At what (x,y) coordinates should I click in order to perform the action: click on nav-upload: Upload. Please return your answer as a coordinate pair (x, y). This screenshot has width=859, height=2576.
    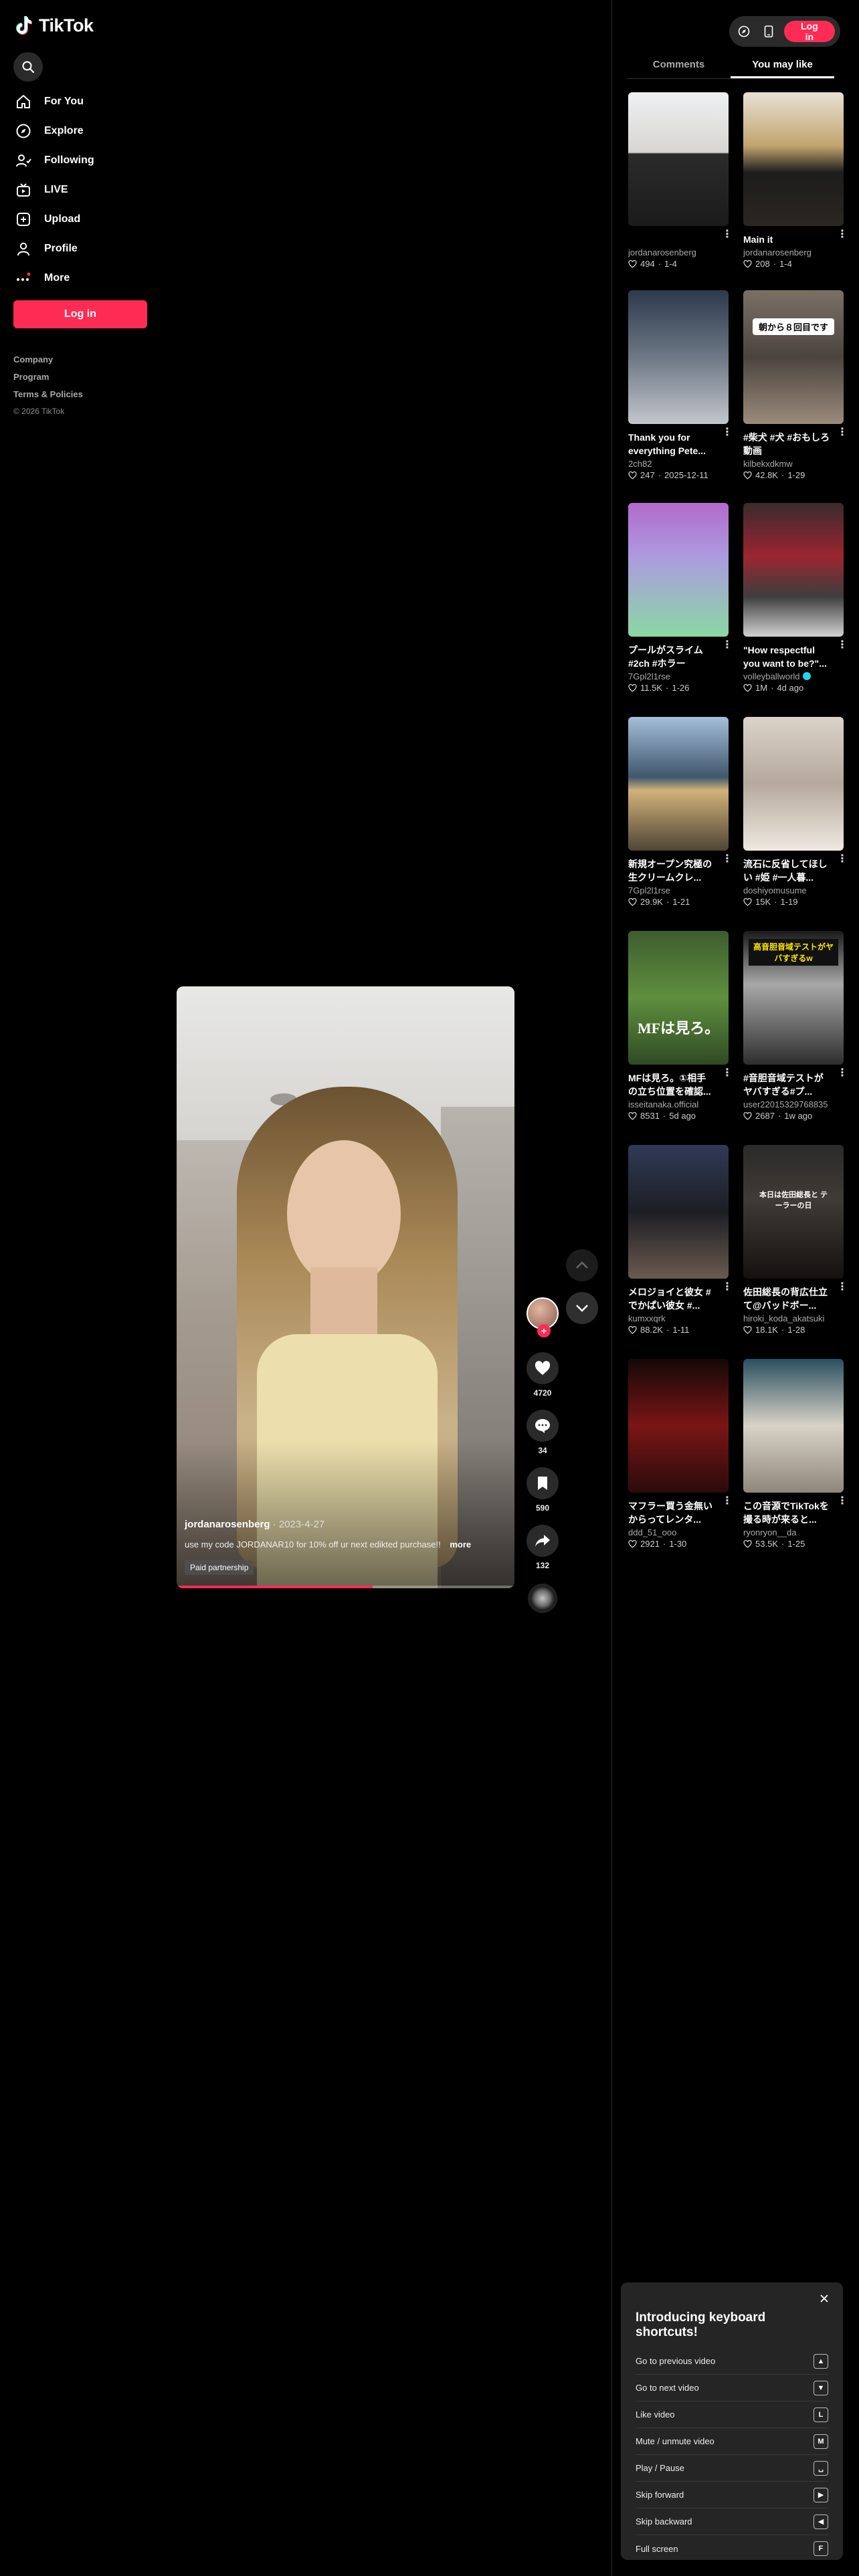
    Looking at the image, I should click on (87, 219).